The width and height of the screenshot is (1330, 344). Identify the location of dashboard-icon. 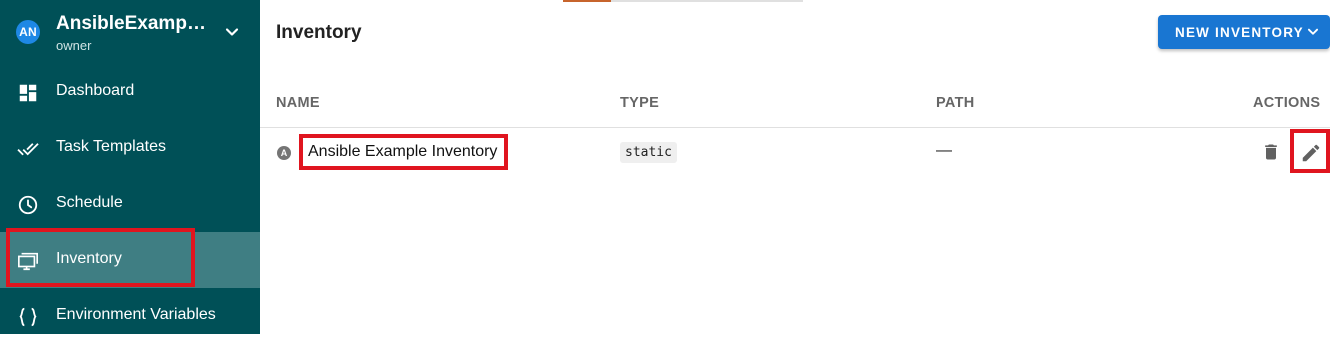
(28, 93).